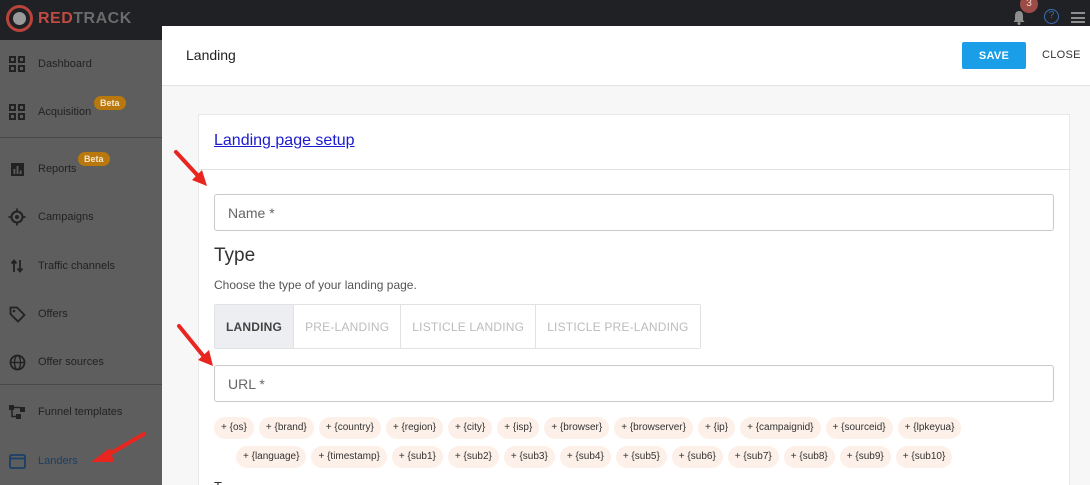 Image resolution: width=1090 pixels, height=485 pixels. I want to click on redtrack-logo: REDTRACK, so click(69, 18).